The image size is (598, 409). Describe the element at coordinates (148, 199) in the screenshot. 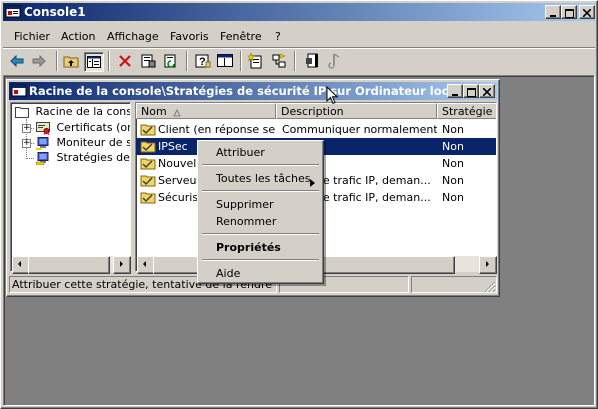

I see `policy-icon` at that location.